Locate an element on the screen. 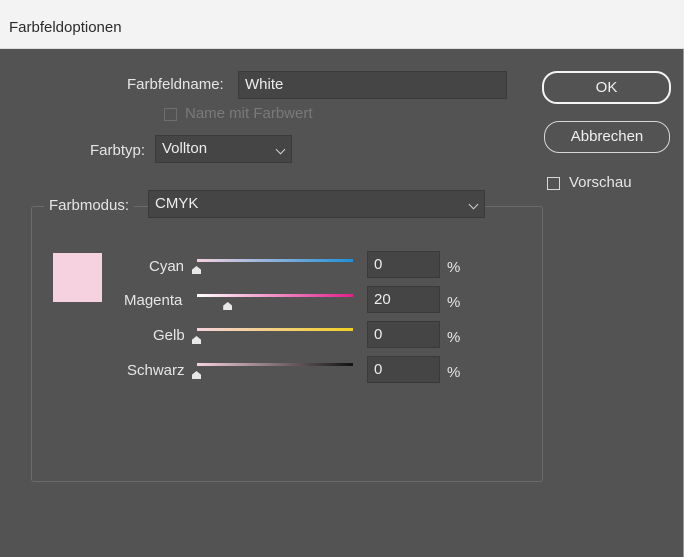  magenta-value-input: 20 is located at coordinates (403, 299).